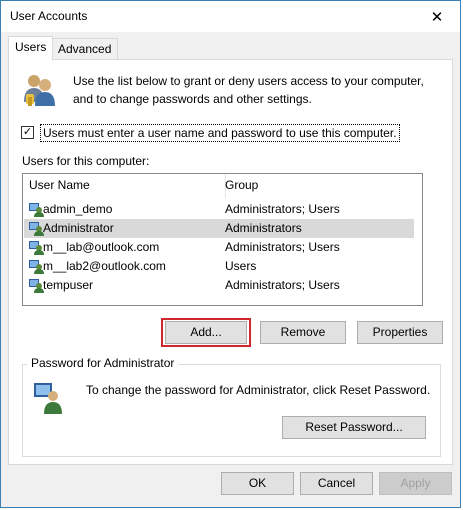  I want to click on ok-button: OK, so click(257, 483).